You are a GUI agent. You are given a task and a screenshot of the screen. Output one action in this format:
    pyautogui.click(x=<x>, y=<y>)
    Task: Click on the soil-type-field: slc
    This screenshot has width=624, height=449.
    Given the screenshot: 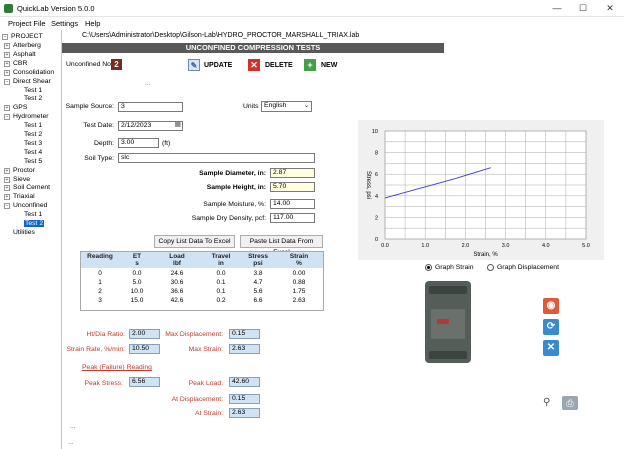 What is the action you would take?
    pyautogui.click(x=216, y=158)
    